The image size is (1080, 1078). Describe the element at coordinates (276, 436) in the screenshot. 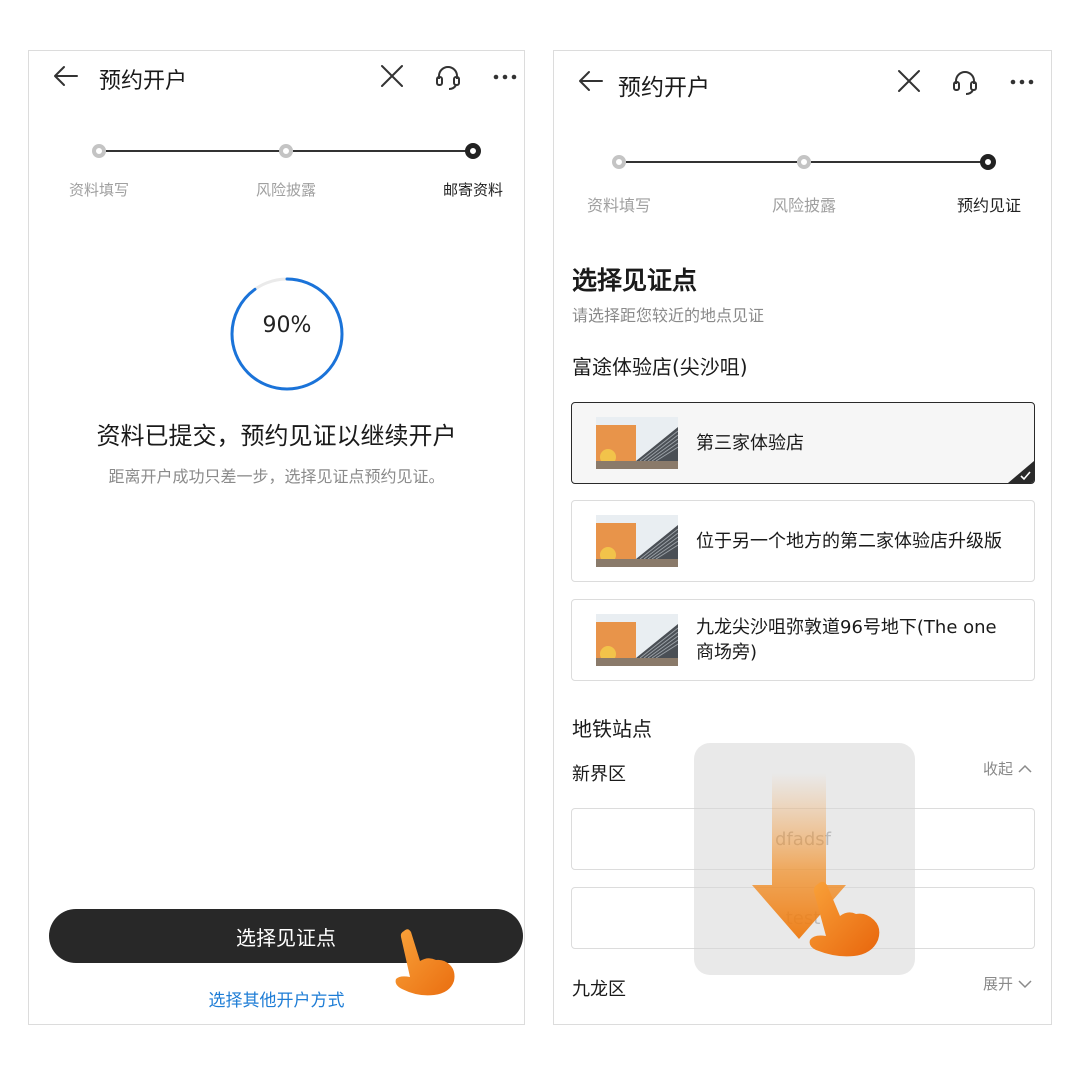

I see `submitted-headline: 资料已提交，预约见证以继续开户` at that location.